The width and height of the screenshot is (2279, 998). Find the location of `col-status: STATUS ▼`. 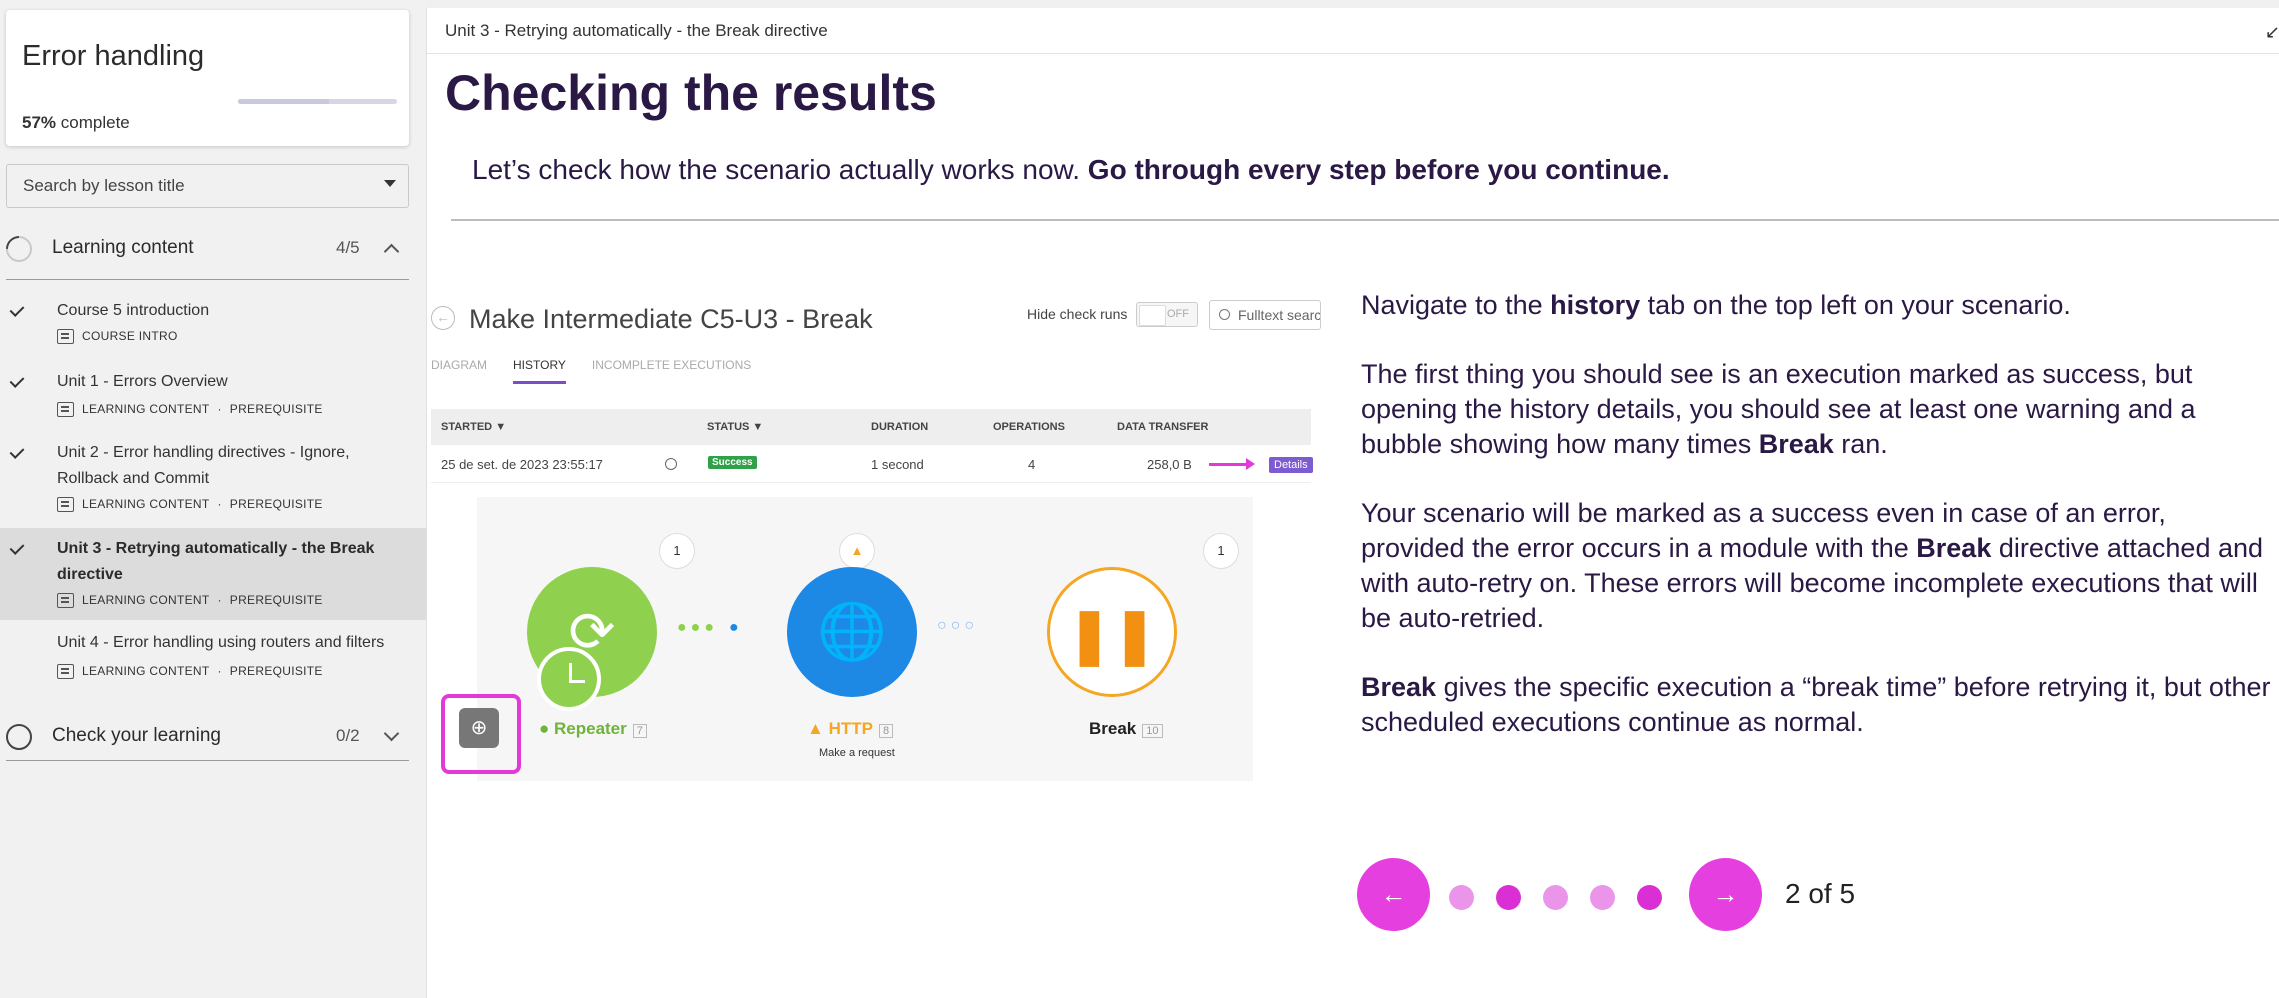

col-status: STATUS ▼ is located at coordinates (735, 427).